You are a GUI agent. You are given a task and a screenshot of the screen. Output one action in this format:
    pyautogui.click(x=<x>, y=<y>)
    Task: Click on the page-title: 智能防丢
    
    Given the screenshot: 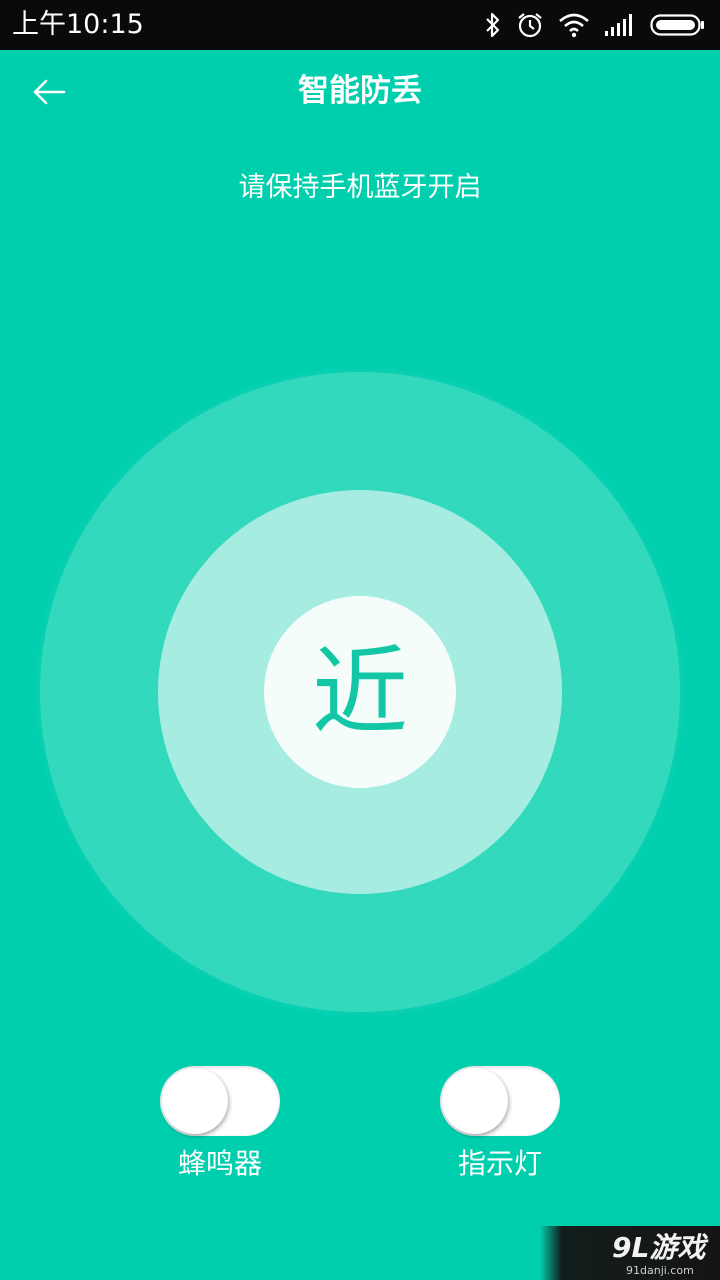 What is the action you would take?
    pyautogui.click(x=360, y=91)
    